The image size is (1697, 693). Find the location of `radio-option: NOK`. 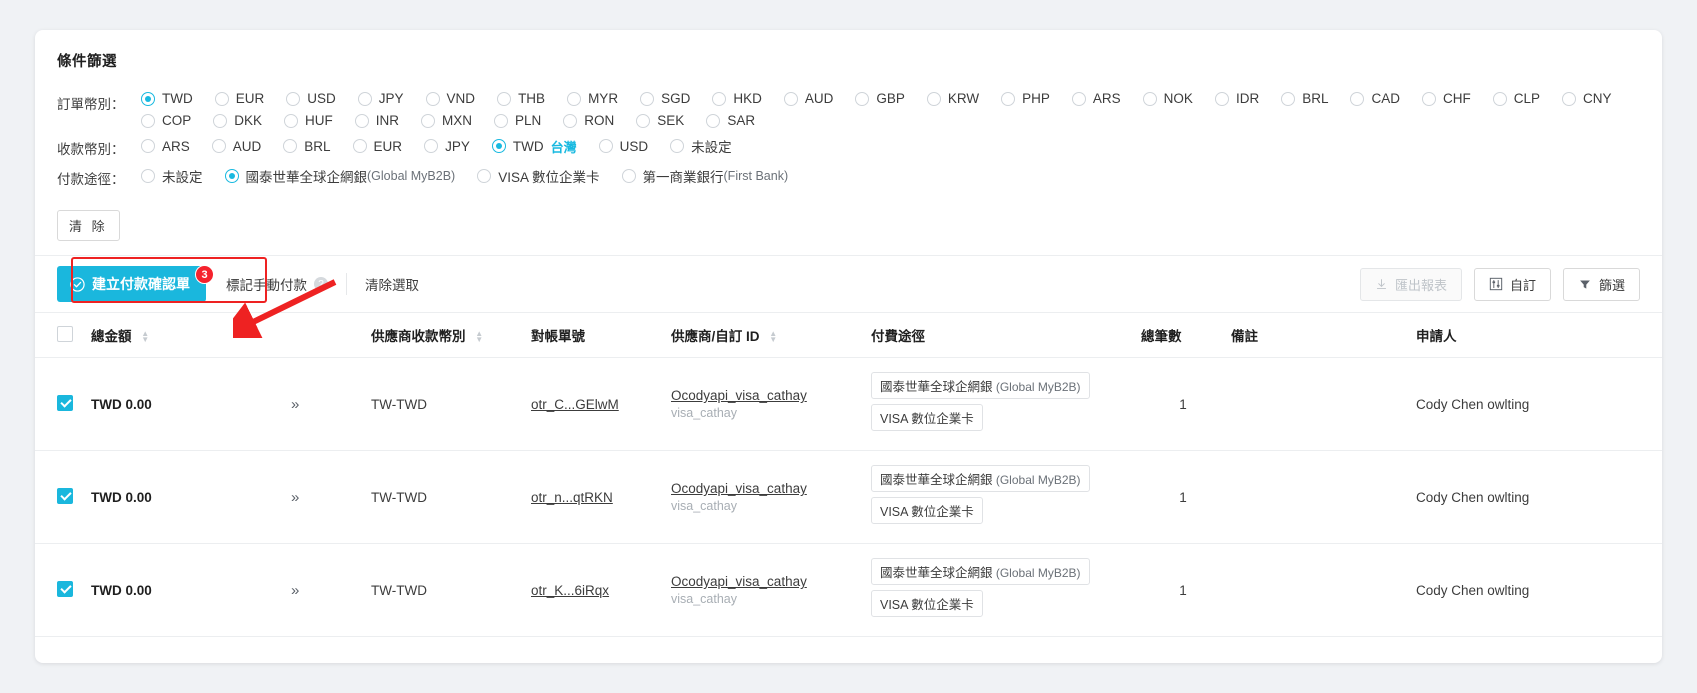

radio-option: NOK is located at coordinates (1167, 98).